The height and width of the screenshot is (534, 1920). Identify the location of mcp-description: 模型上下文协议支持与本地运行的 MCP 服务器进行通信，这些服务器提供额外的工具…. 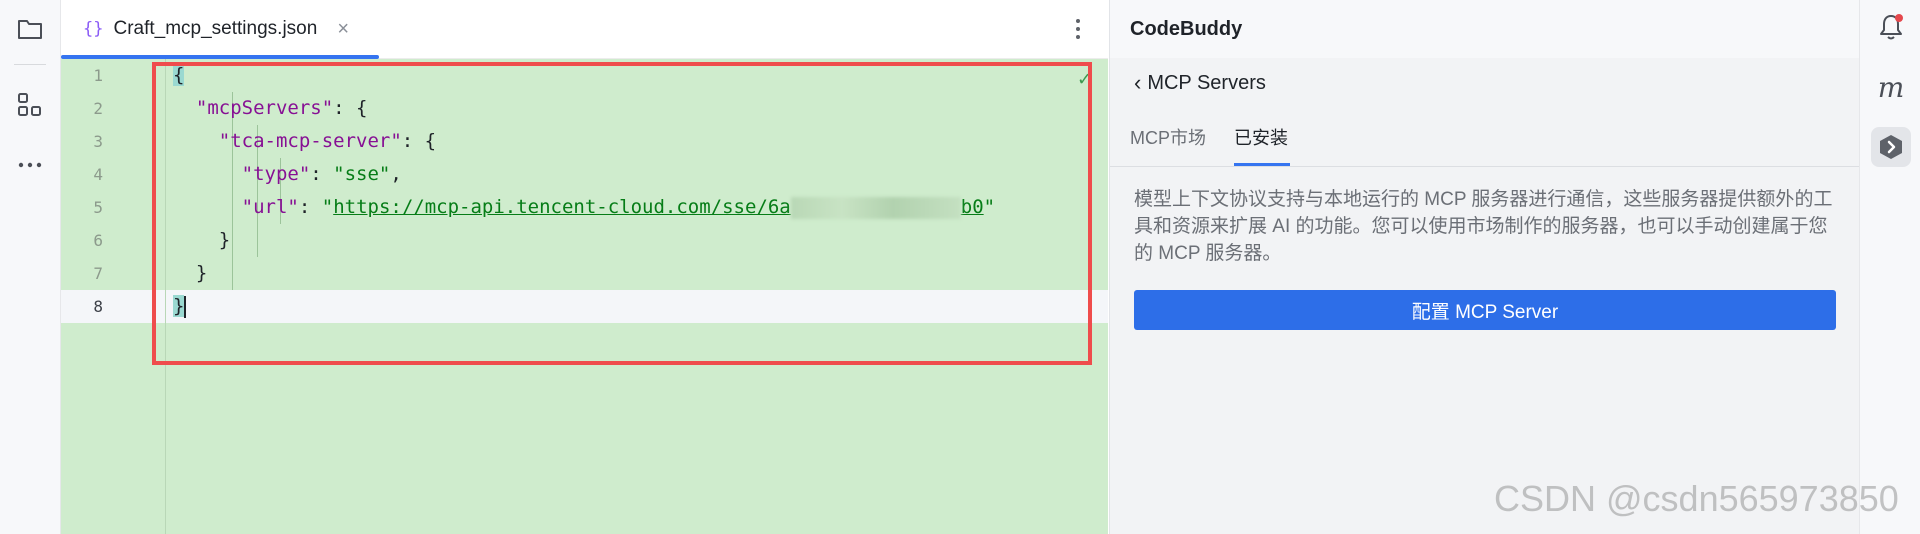
(1483, 226).